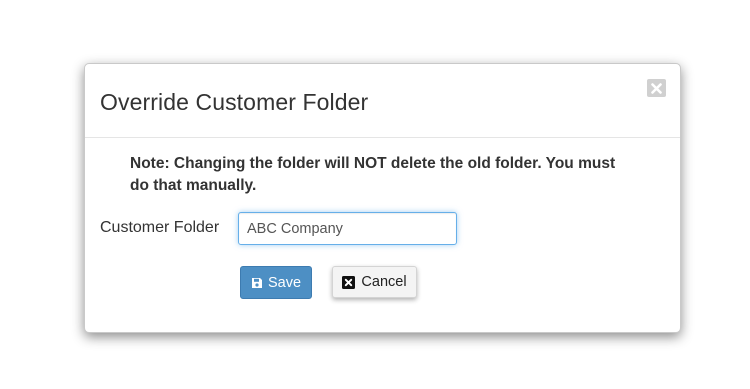 The image size is (750, 389). What do you see at coordinates (284, 282) in the screenshot?
I see `save-button-label: Save` at bounding box center [284, 282].